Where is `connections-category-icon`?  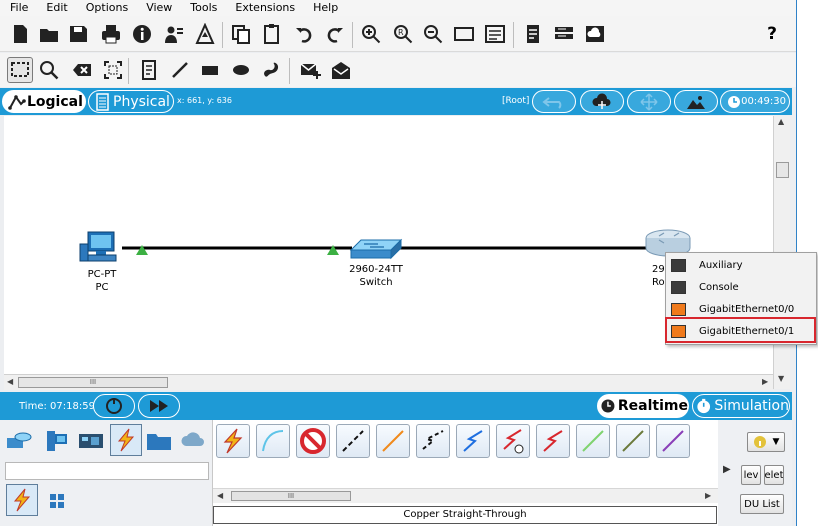 connections-category-icon is located at coordinates (126, 440).